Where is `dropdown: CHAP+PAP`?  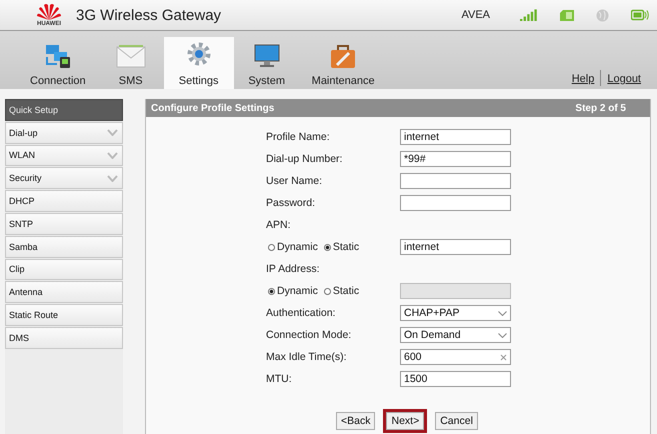
dropdown: CHAP+PAP is located at coordinates (455, 313).